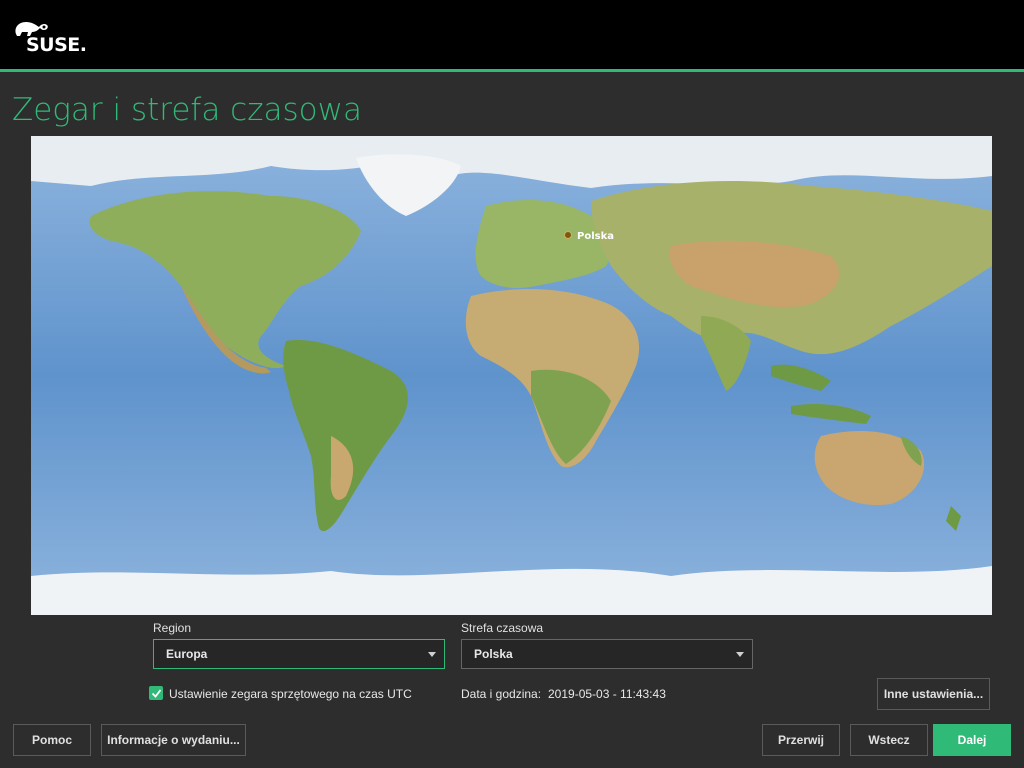 The image size is (1024, 768). What do you see at coordinates (502, 628) in the screenshot?
I see `timezone-label: Strefa czasowa` at bounding box center [502, 628].